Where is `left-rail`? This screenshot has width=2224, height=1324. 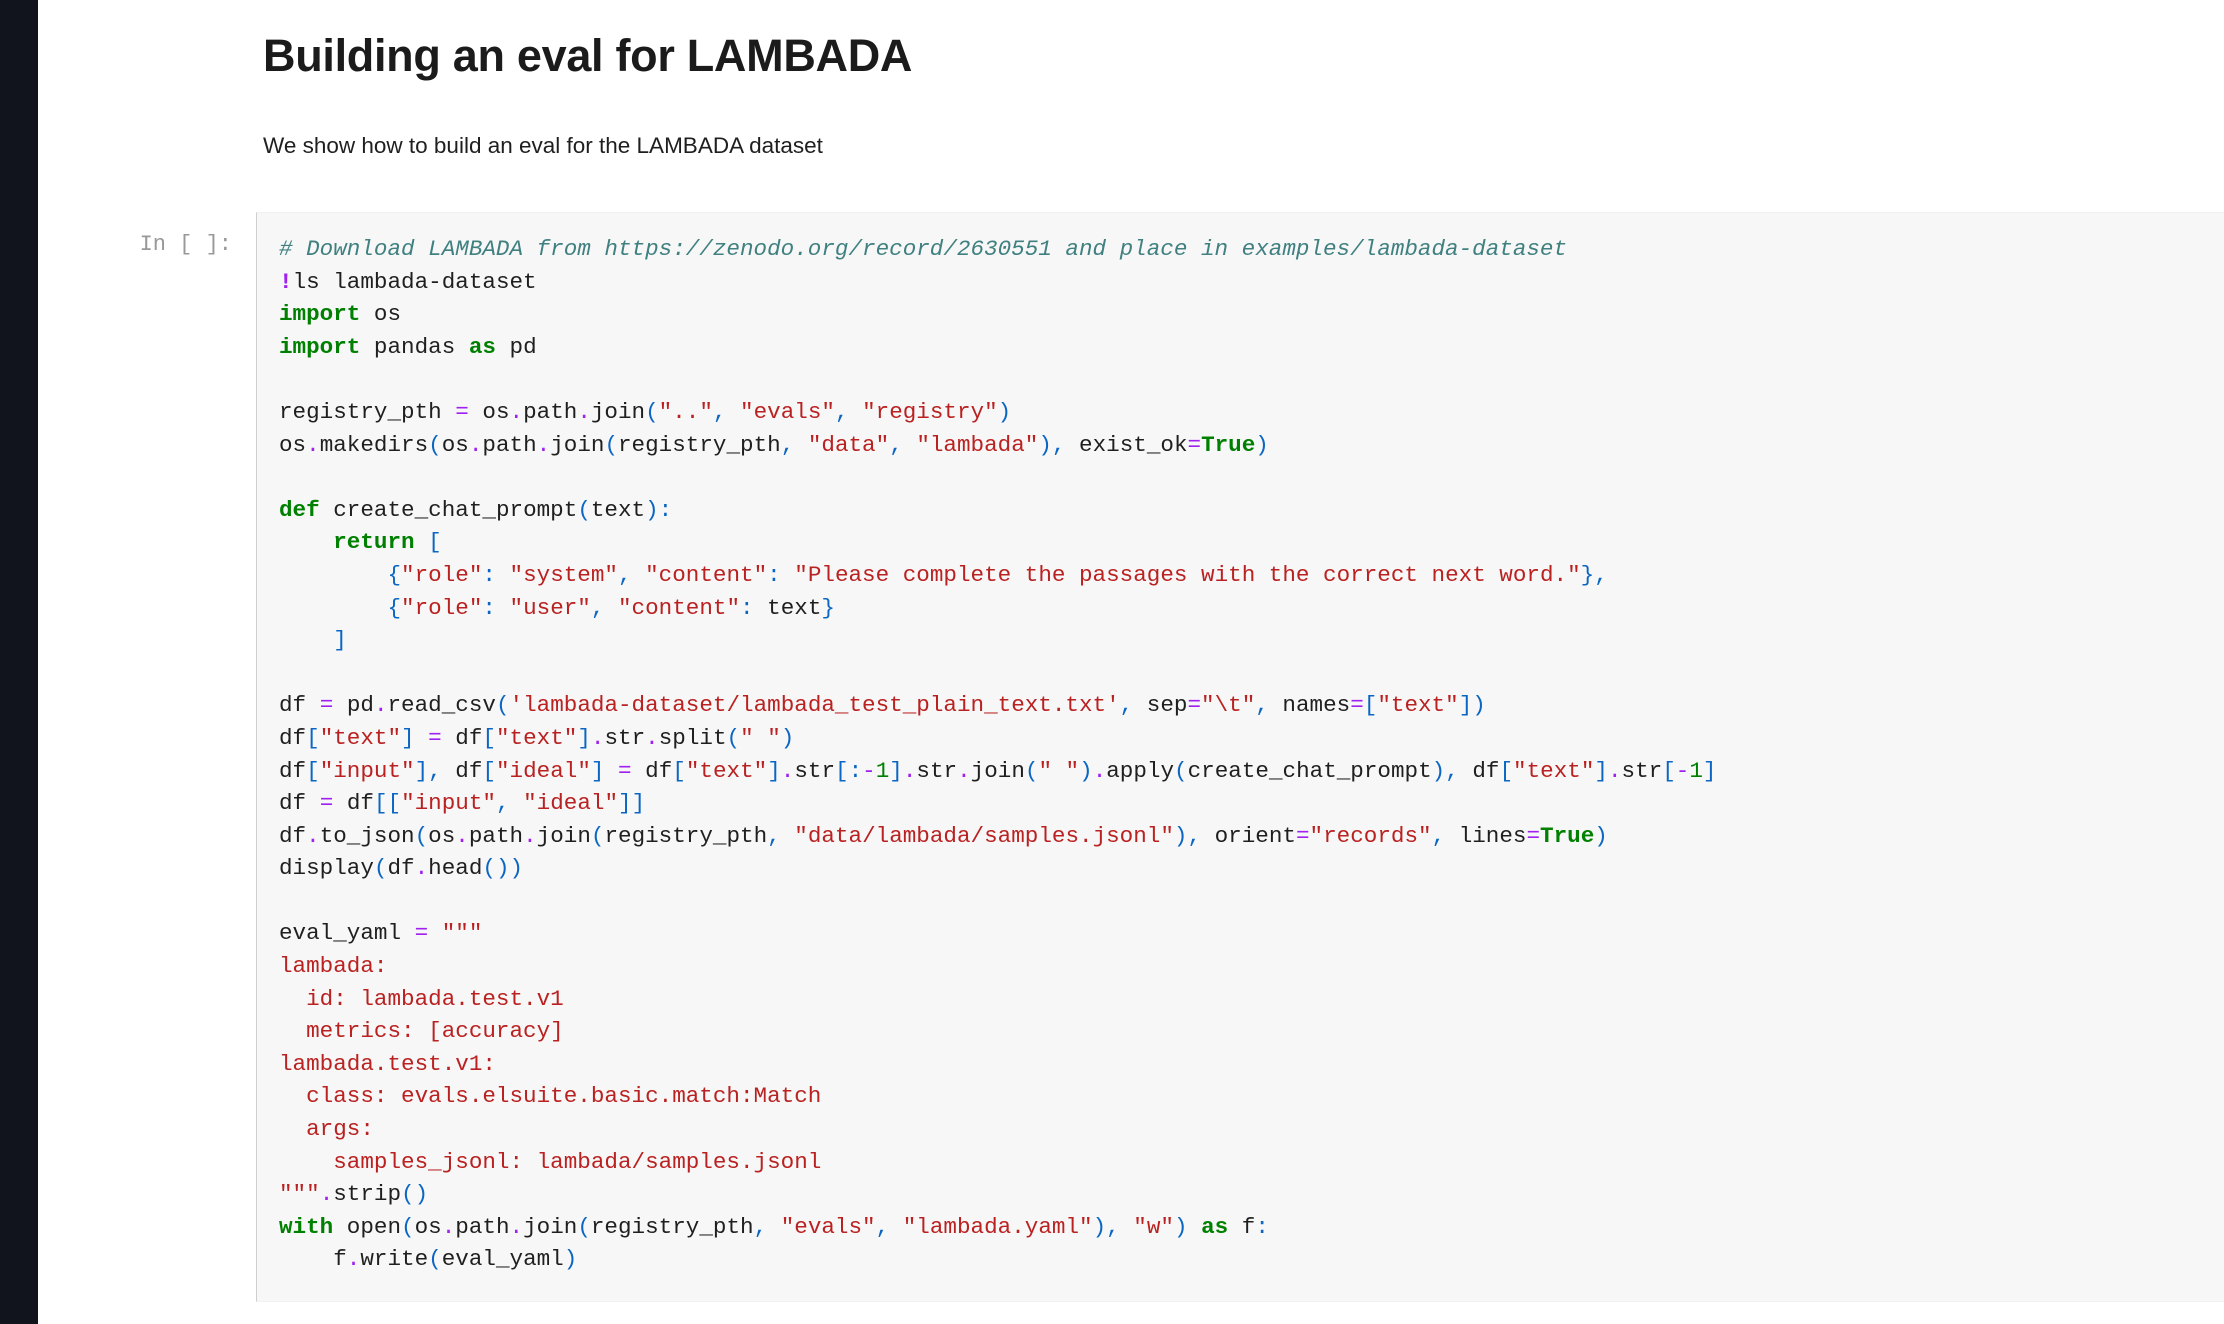
left-rail is located at coordinates (19, 662).